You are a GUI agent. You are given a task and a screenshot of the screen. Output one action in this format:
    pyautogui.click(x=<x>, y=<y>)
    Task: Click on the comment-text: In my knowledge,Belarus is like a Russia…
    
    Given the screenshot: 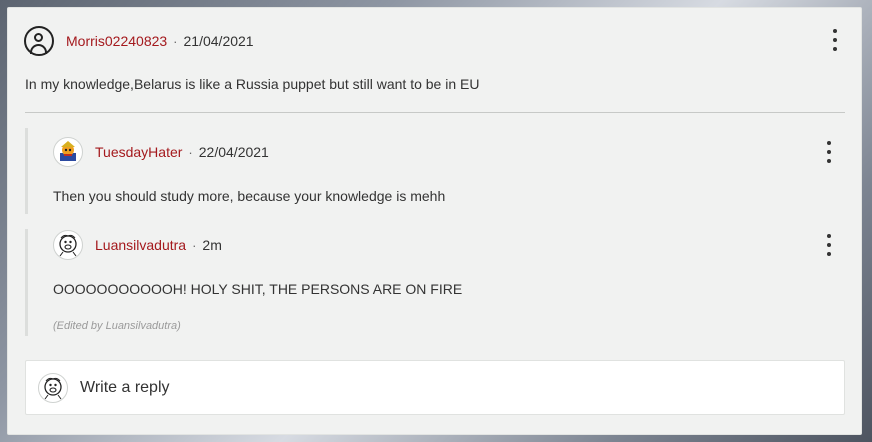 What is the action you would take?
    pyautogui.click(x=252, y=84)
    